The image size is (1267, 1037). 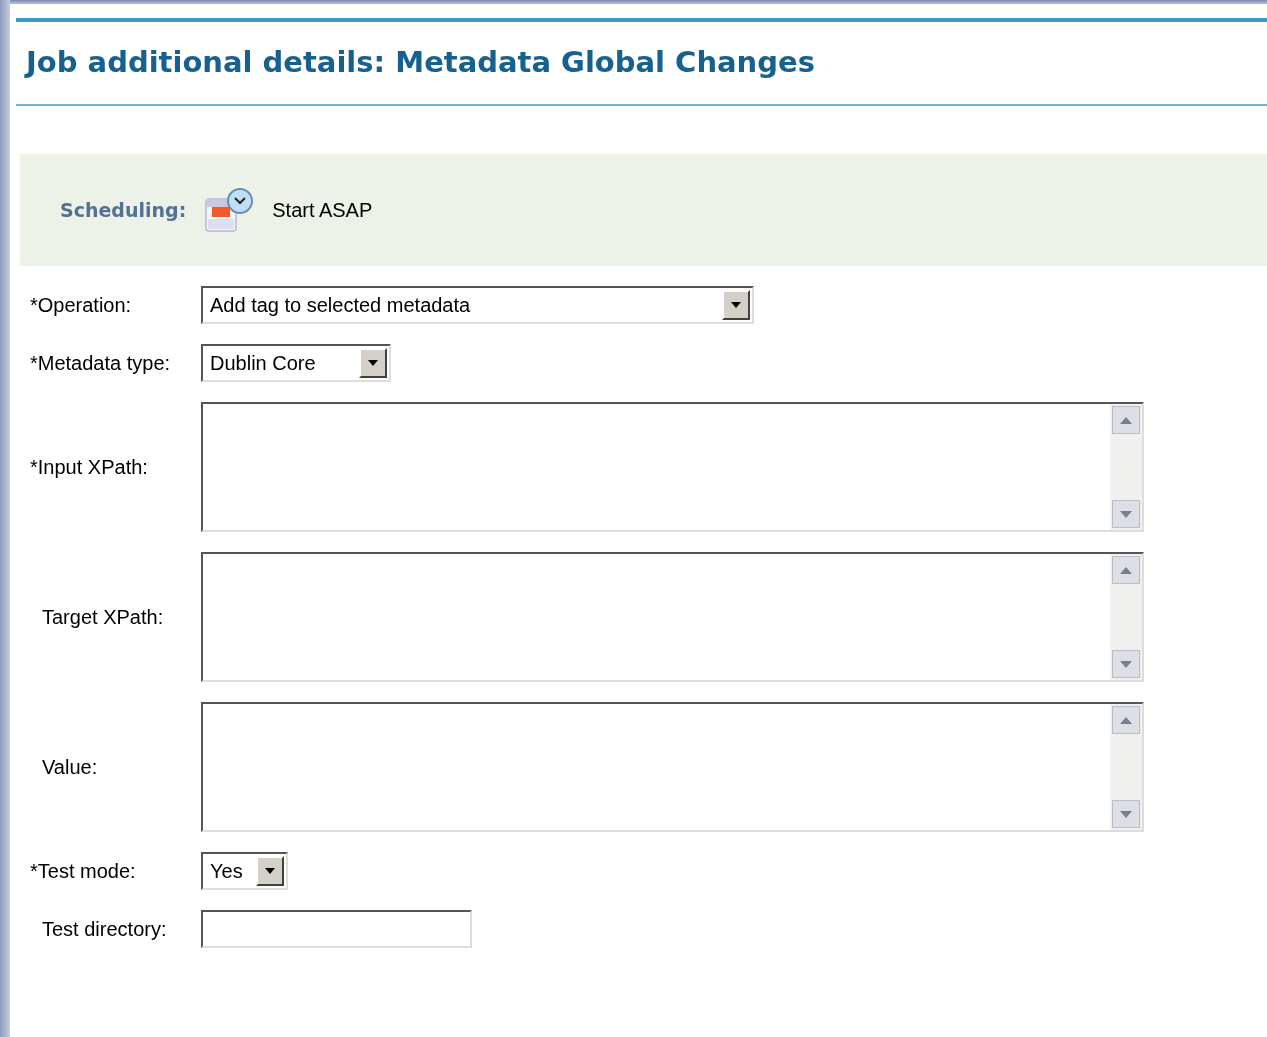 What do you see at coordinates (83, 871) in the screenshot?
I see `field-label: *Test mode:` at bounding box center [83, 871].